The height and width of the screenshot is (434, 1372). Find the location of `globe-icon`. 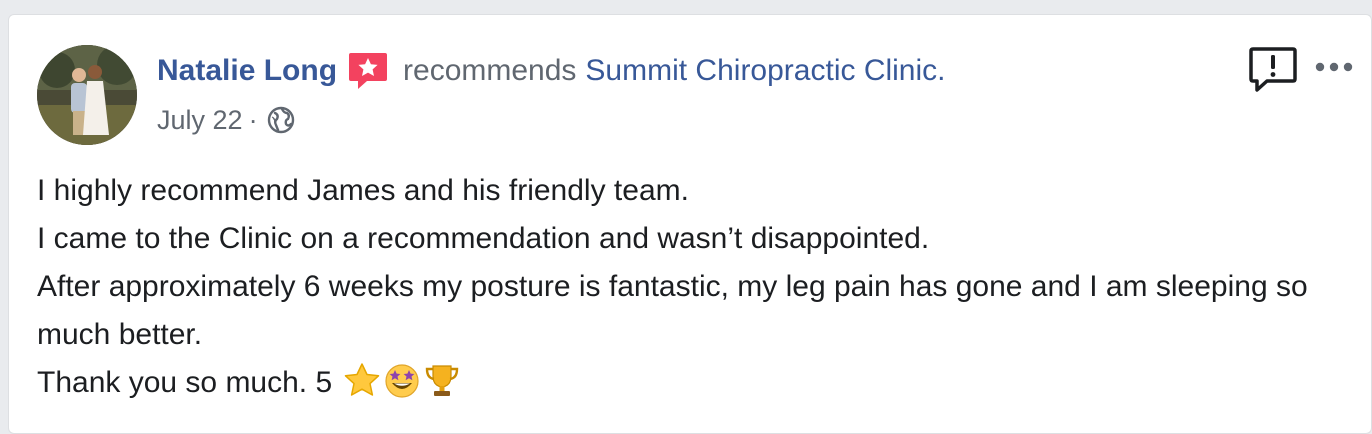

globe-icon is located at coordinates (281, 120).